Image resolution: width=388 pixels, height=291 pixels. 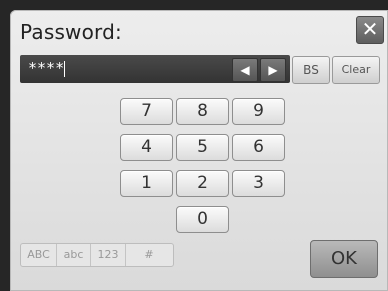 What do you see at coordinates (74, 255) in the screenshot?
I see `mode-lowercase-button: abc` at bounding box center [74, 255].